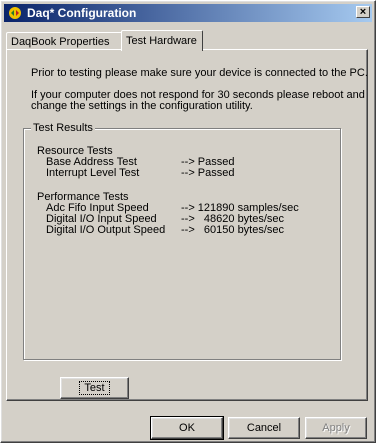 This screenshot has width=376, height=443. Describe the element at coordinates (233, 230) in the screenshot. I see `result-value: --> 60150 bytes/sec` at that location.